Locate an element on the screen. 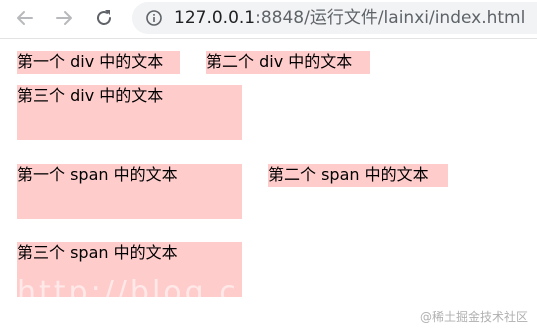  source-watermark: @稀土掘金技术社区 is located at coordinates (473, 317).